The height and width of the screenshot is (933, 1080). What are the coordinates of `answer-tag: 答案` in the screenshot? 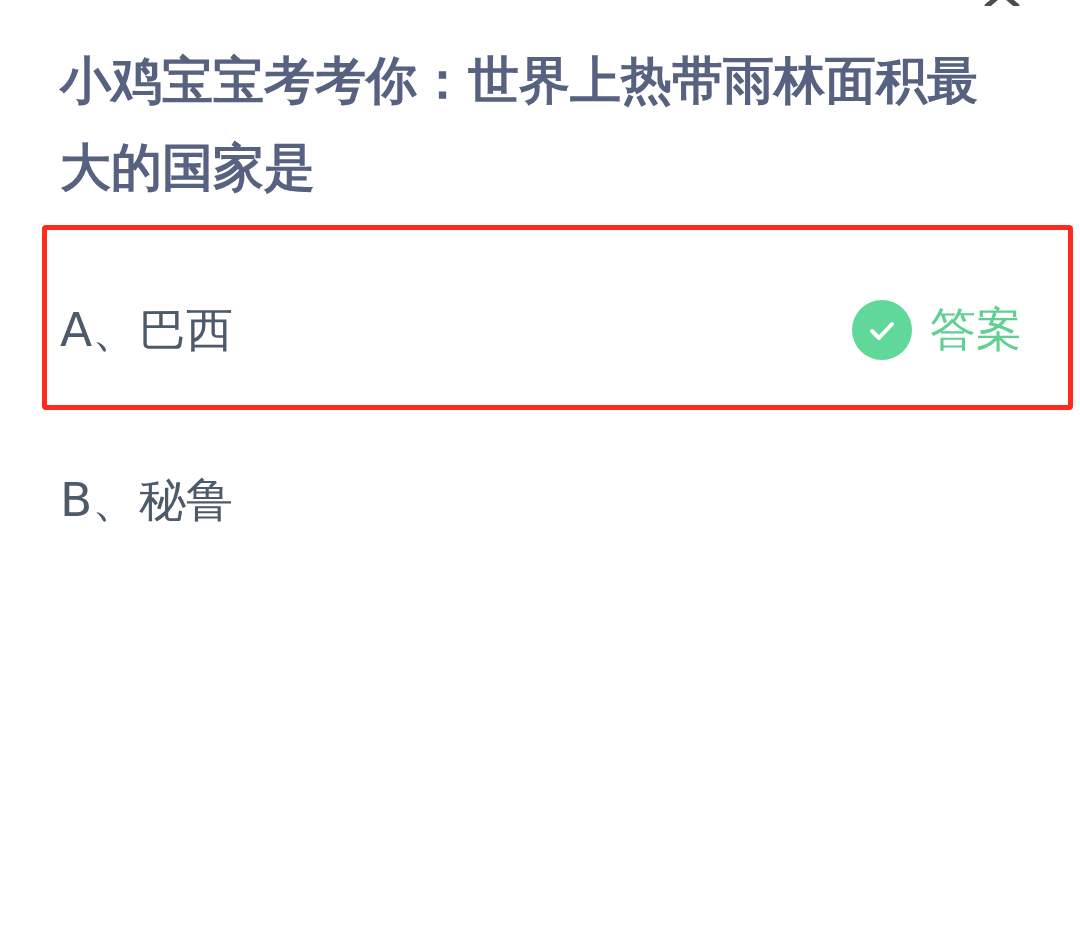 It's located at (976, 330).